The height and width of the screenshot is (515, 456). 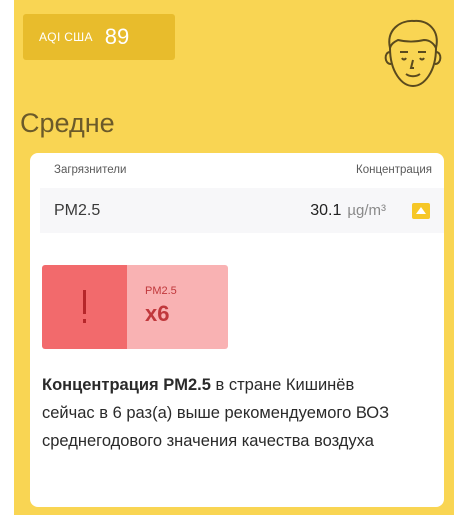 I want to click on ratio-multiplier: x6, so click(x=157, y=313).